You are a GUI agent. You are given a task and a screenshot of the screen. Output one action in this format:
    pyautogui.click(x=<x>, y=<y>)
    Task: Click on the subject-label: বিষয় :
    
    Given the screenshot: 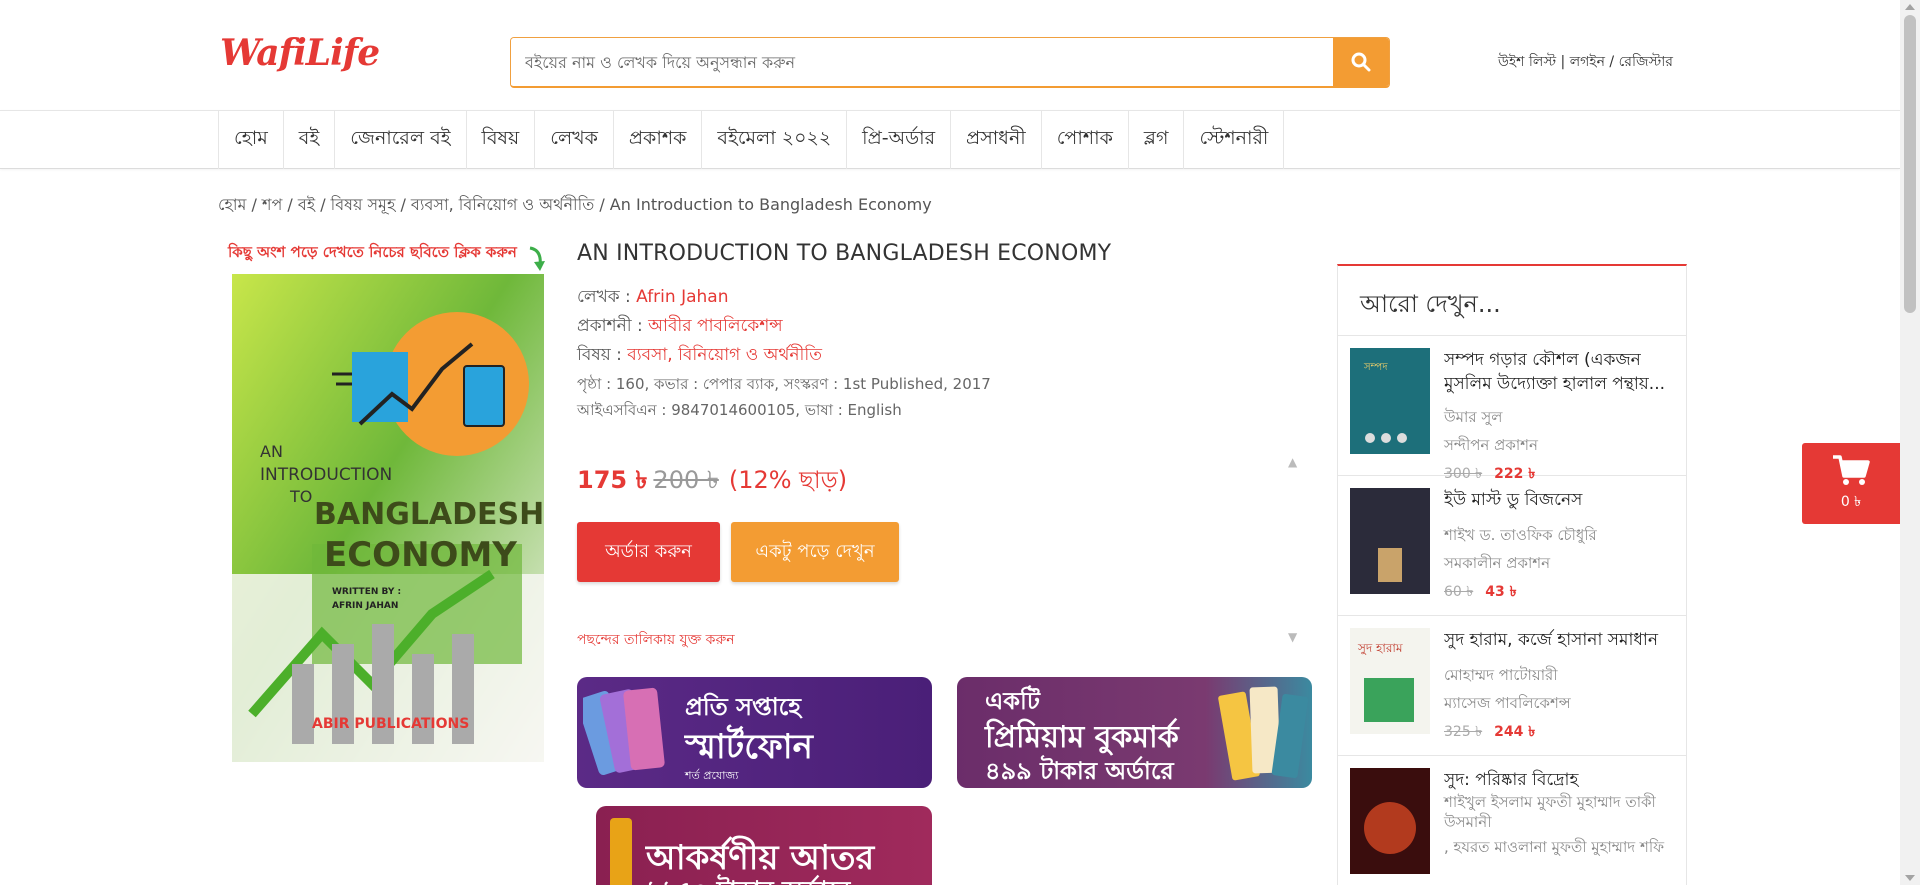 What is the action you would take?
    pyautogui.click(x=602, y=355)
    